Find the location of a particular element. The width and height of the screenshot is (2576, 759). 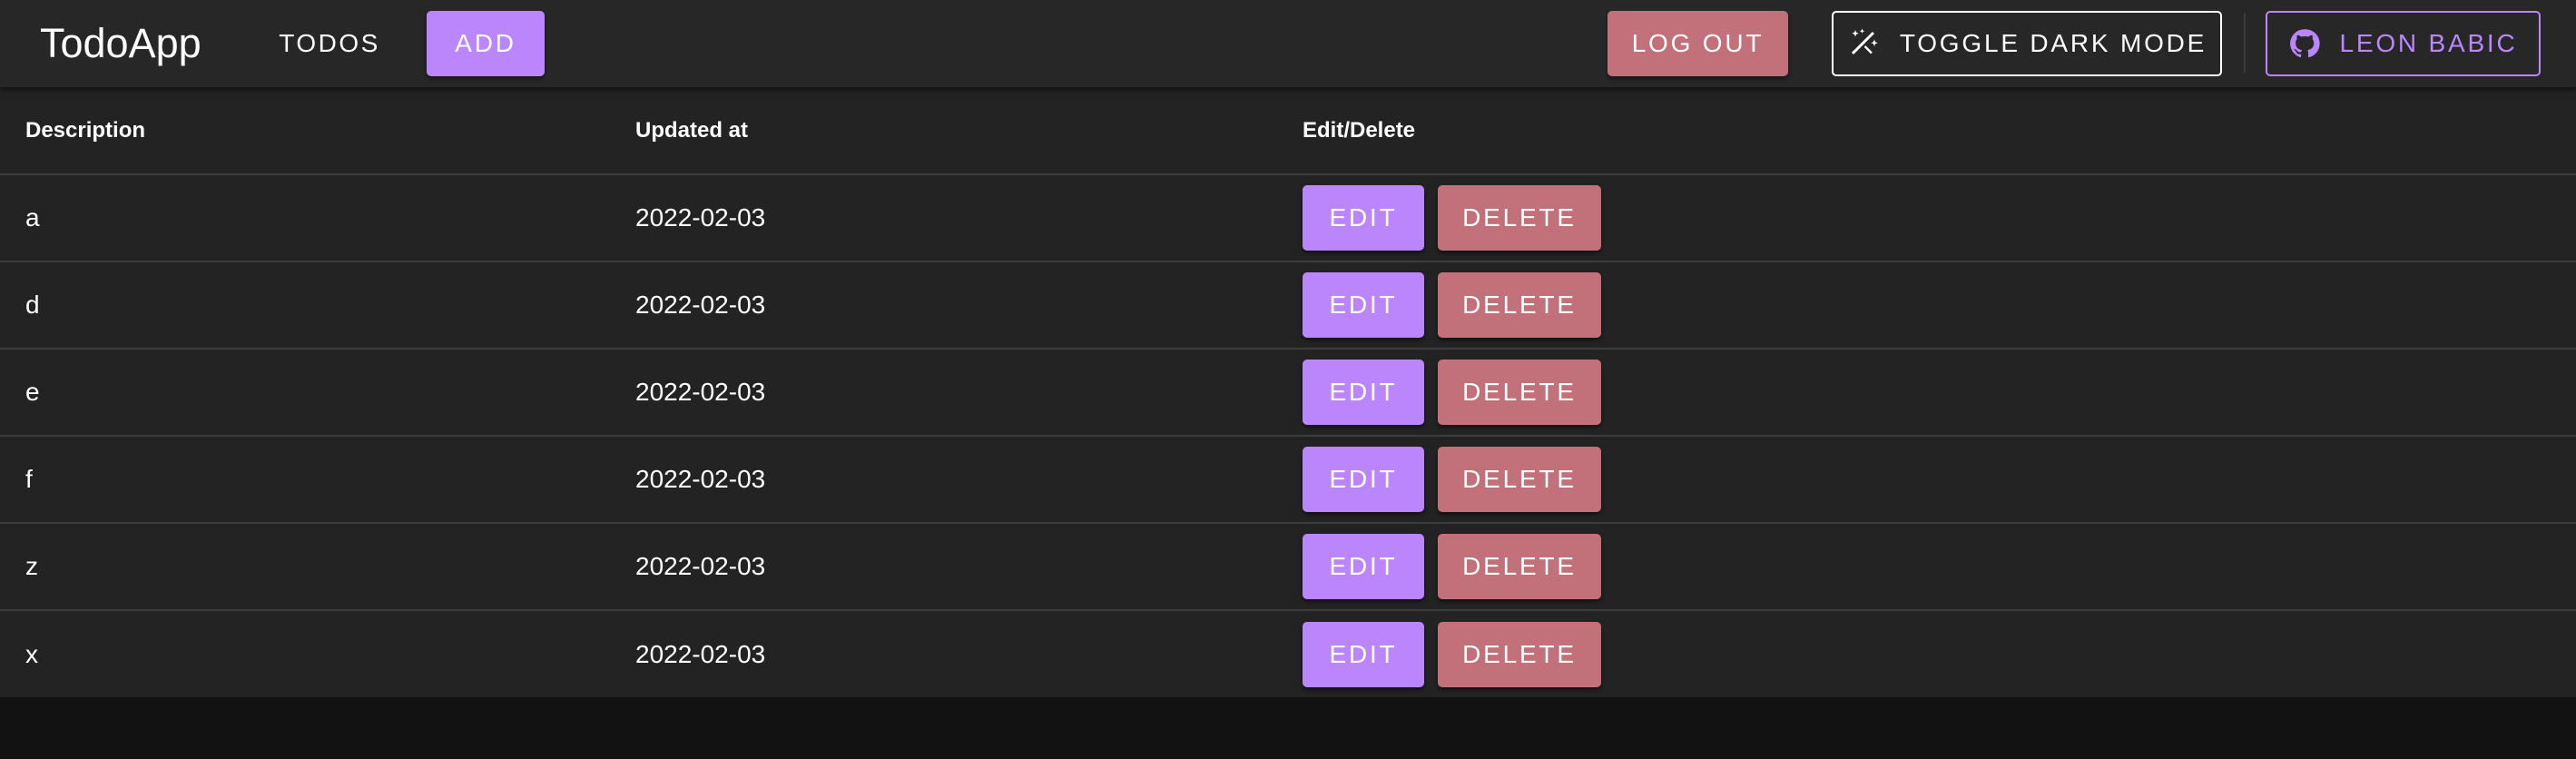

row-description: d is located at coordinates (305, 306).